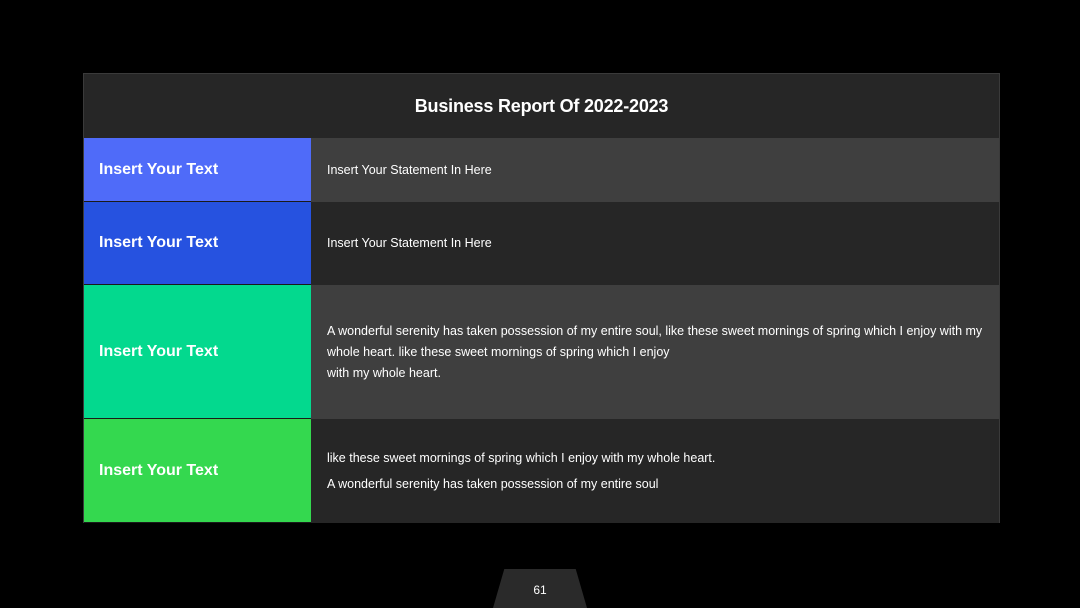  I want to click on report-title: Business Report Of 2022-2023, so click(541, 105).